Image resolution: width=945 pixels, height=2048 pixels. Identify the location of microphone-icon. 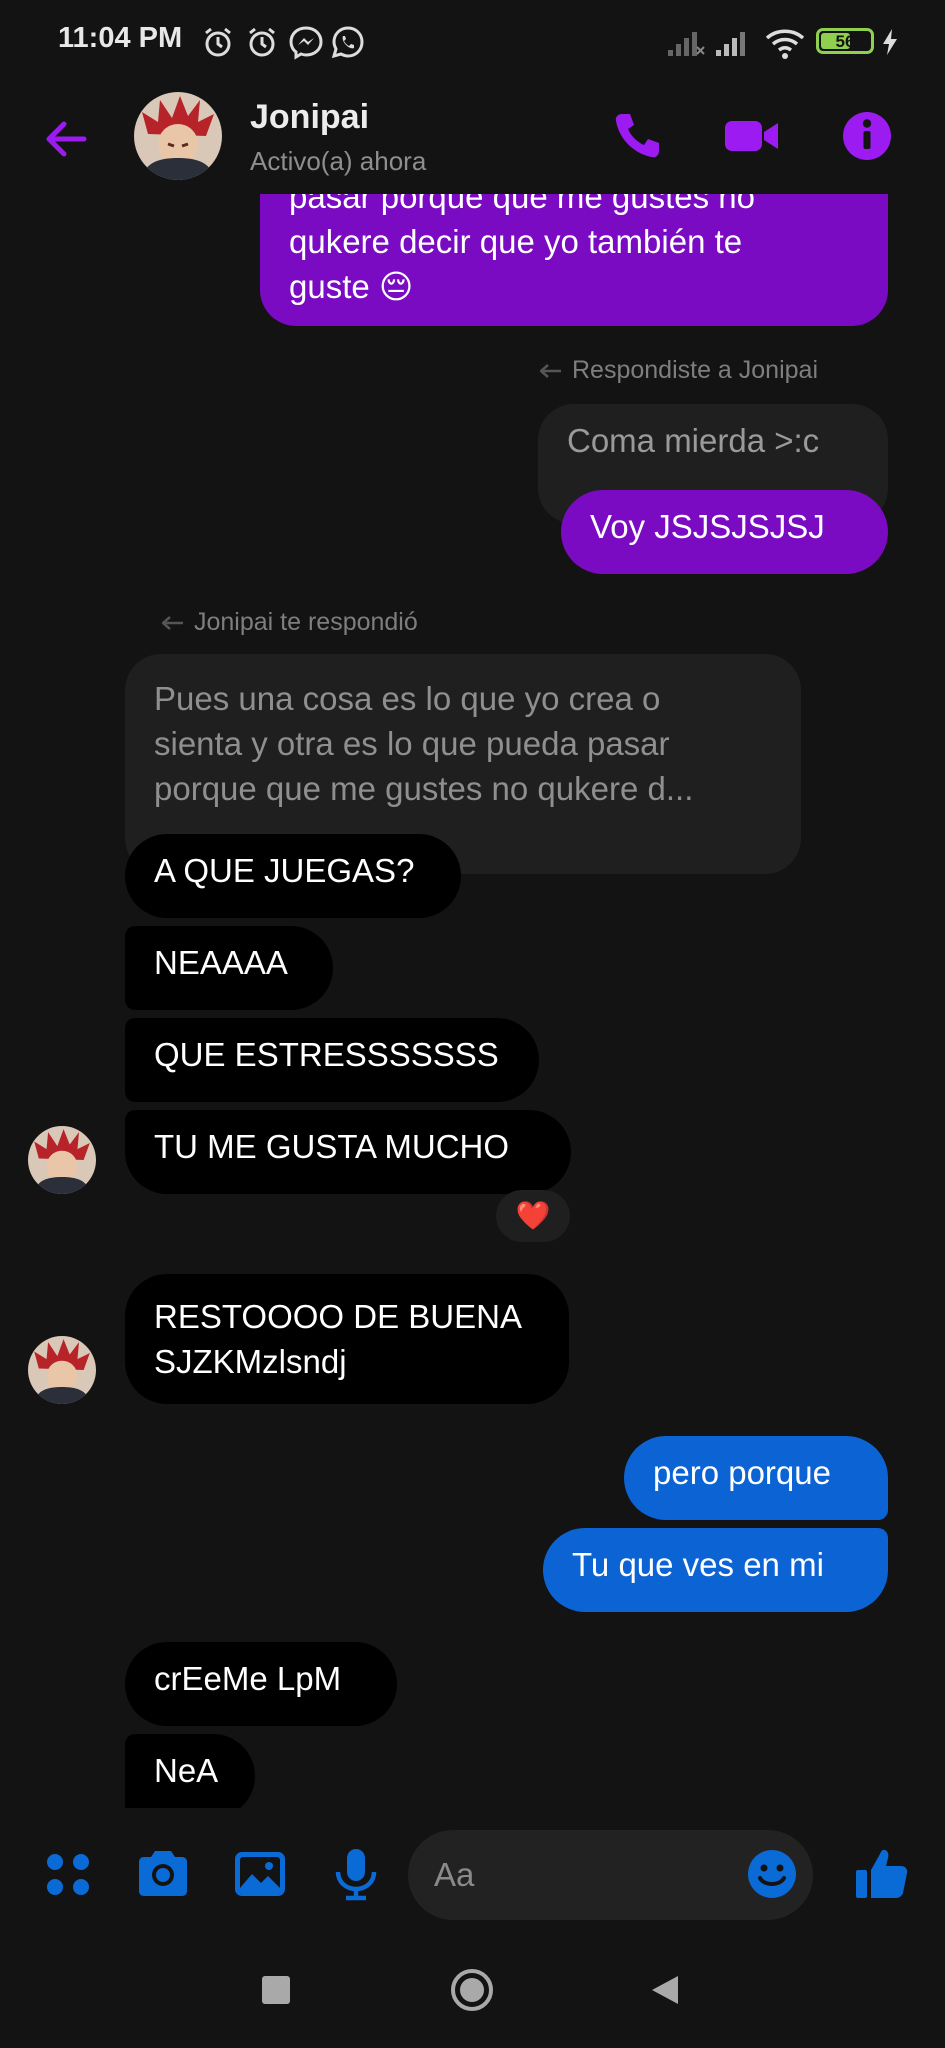
(356, 1874).